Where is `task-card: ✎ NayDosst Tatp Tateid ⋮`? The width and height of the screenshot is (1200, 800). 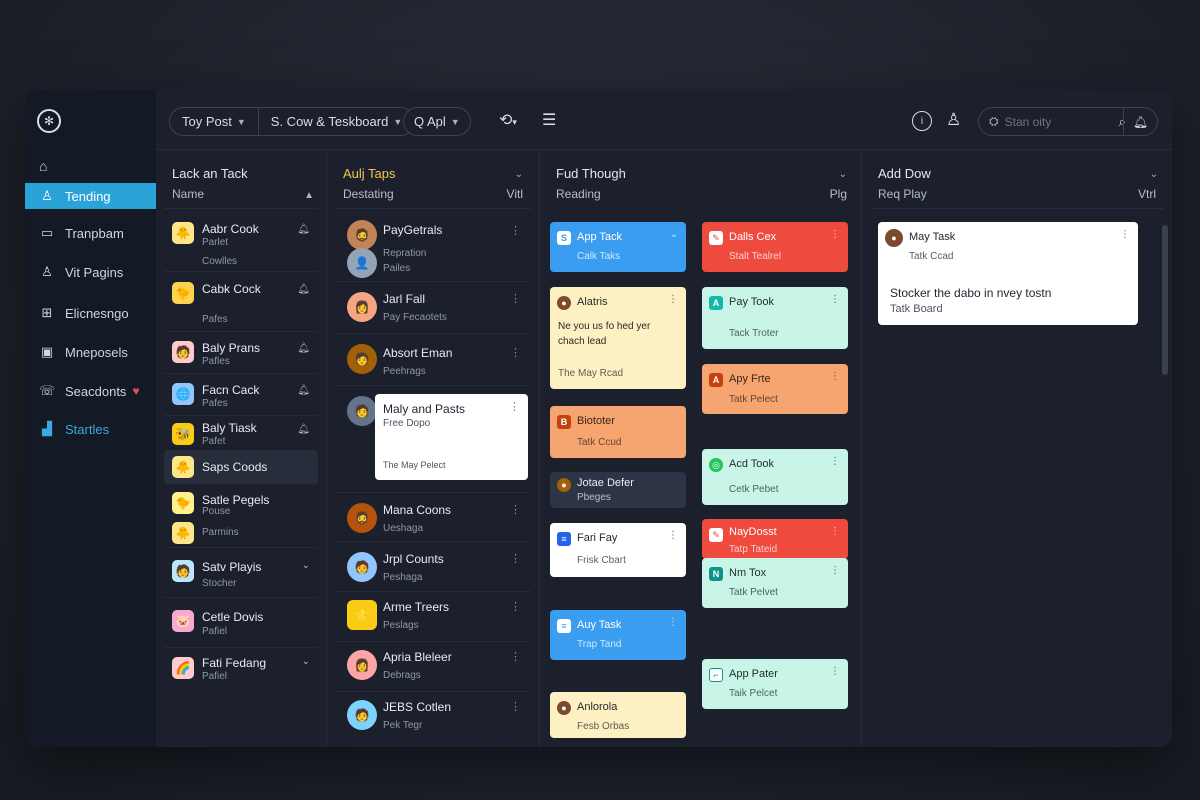
task-card: ✎ NayDosst Tatp Tateid ⋮ is located at coordinates (775, 539).